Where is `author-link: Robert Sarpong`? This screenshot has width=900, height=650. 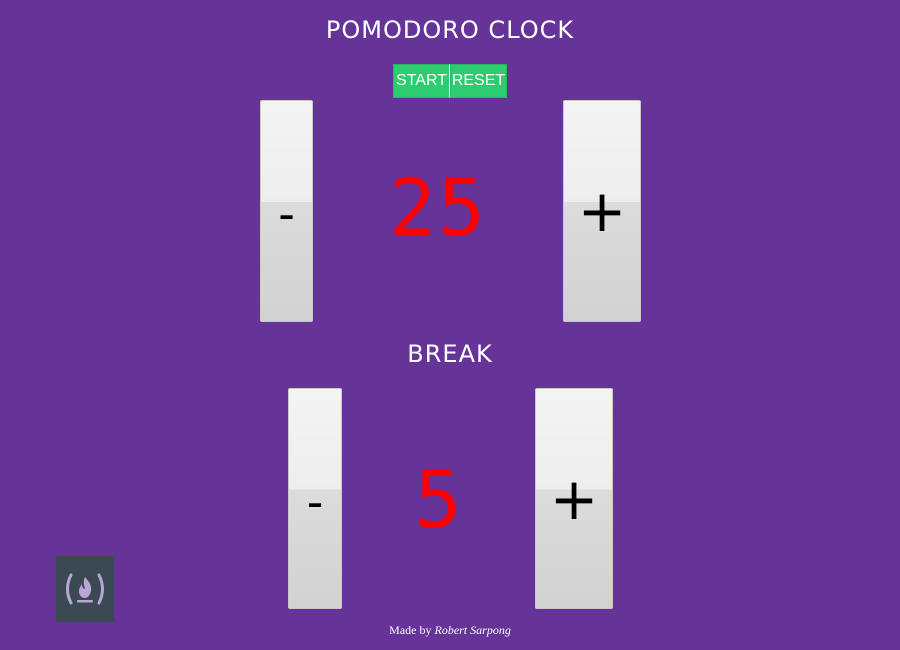 author-link: Robert Sarpong is located at coordinates (472, 630).